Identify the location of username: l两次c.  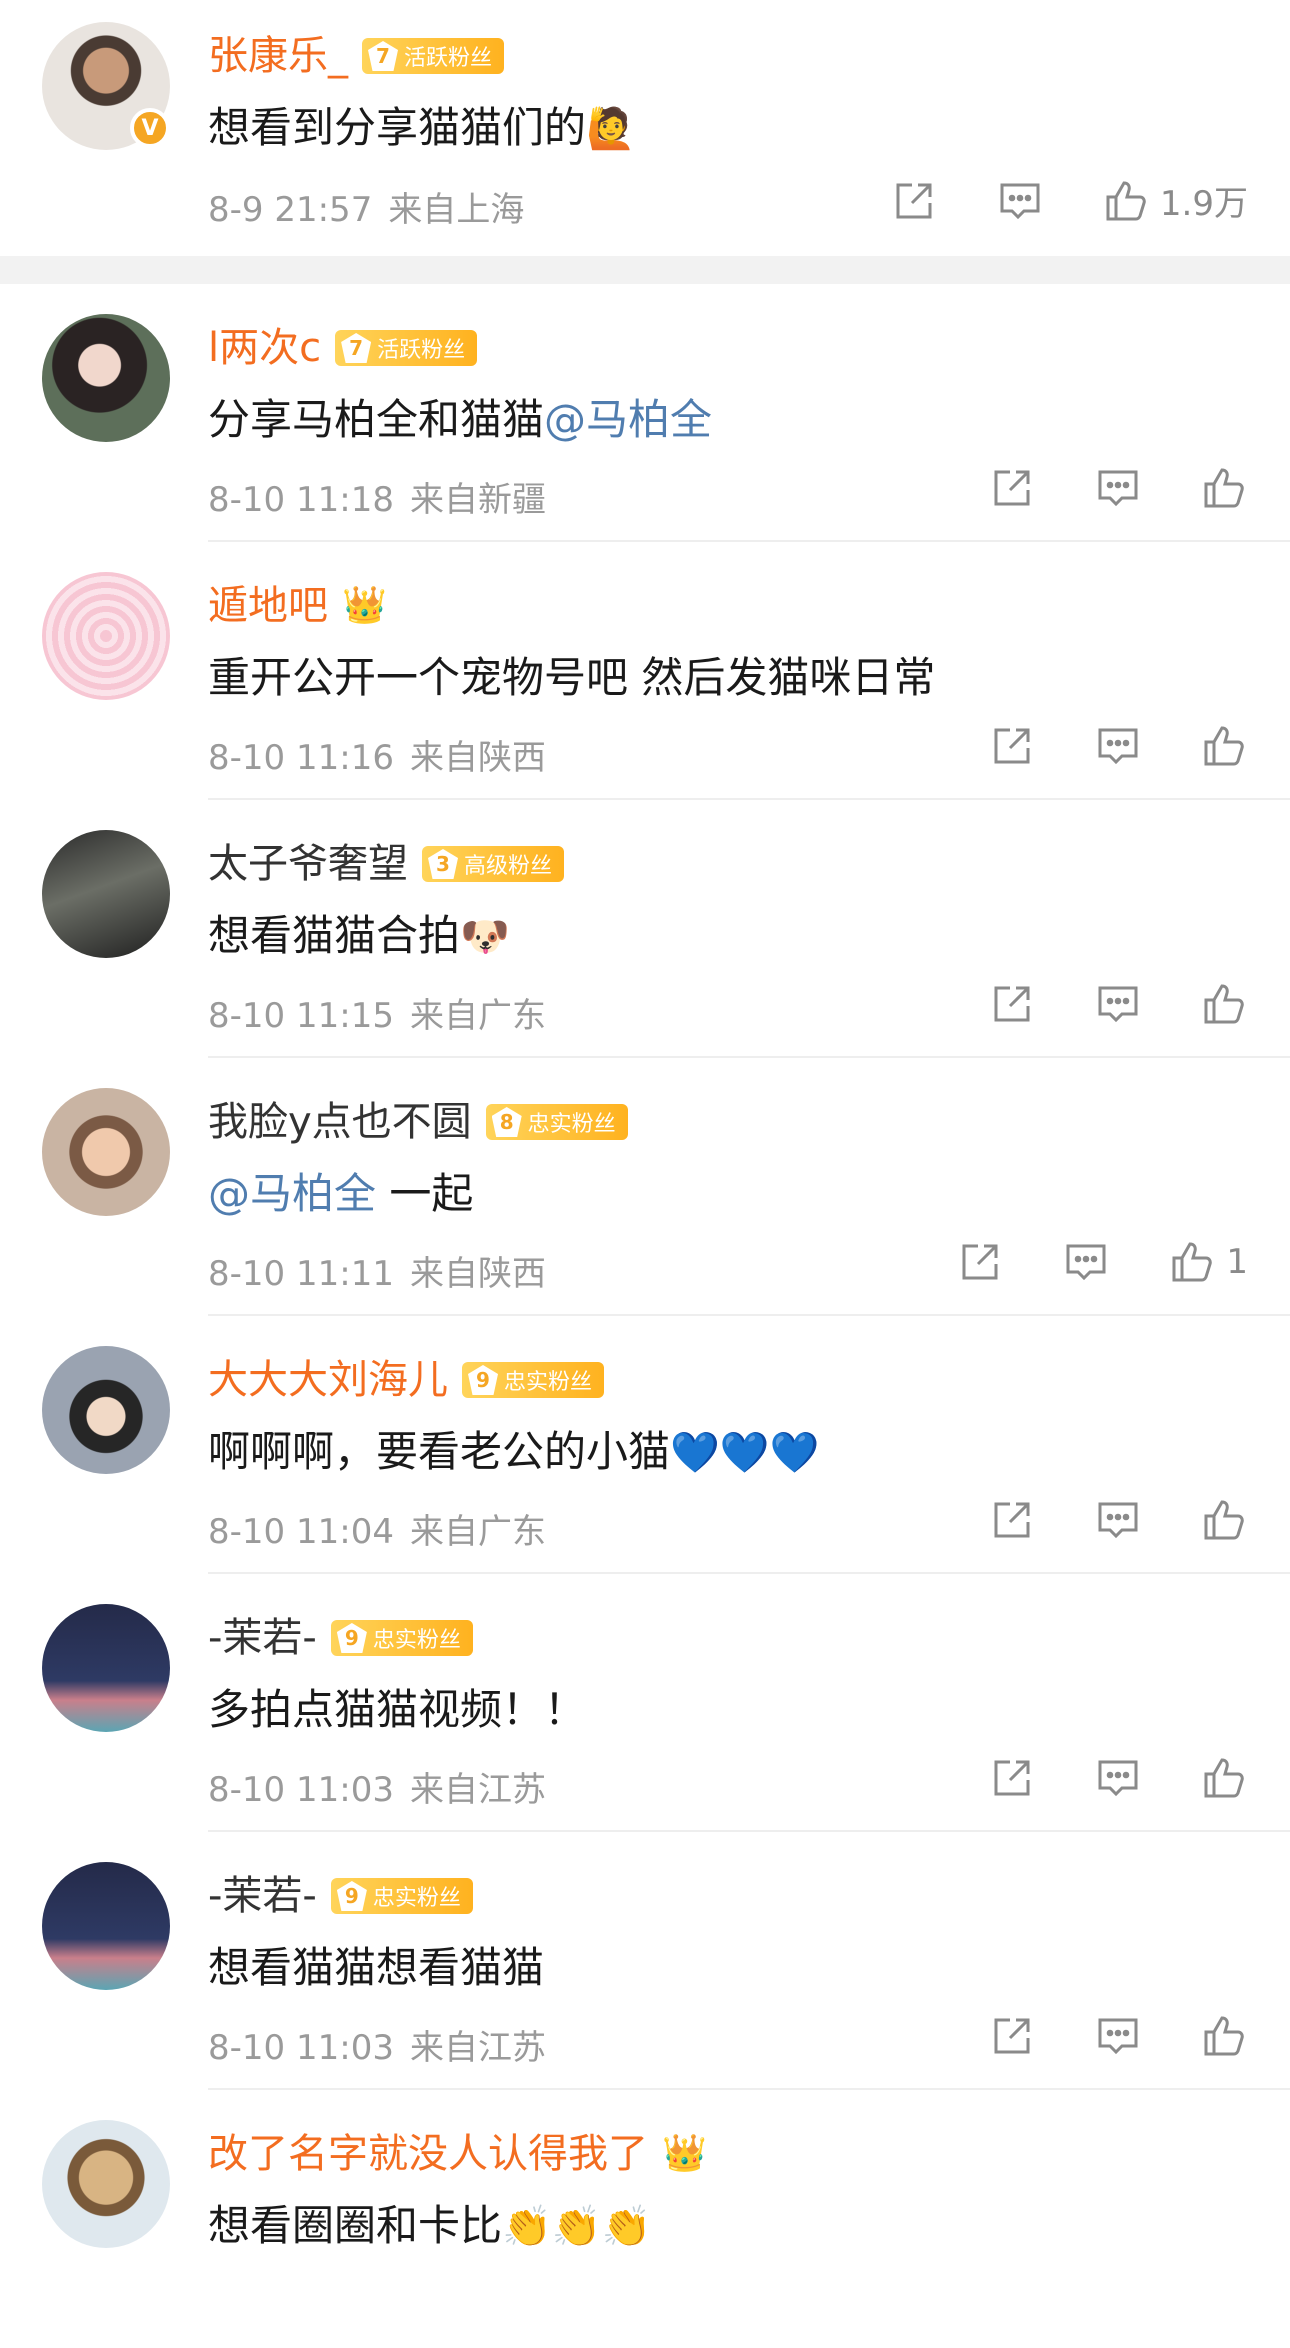
(264, 348).